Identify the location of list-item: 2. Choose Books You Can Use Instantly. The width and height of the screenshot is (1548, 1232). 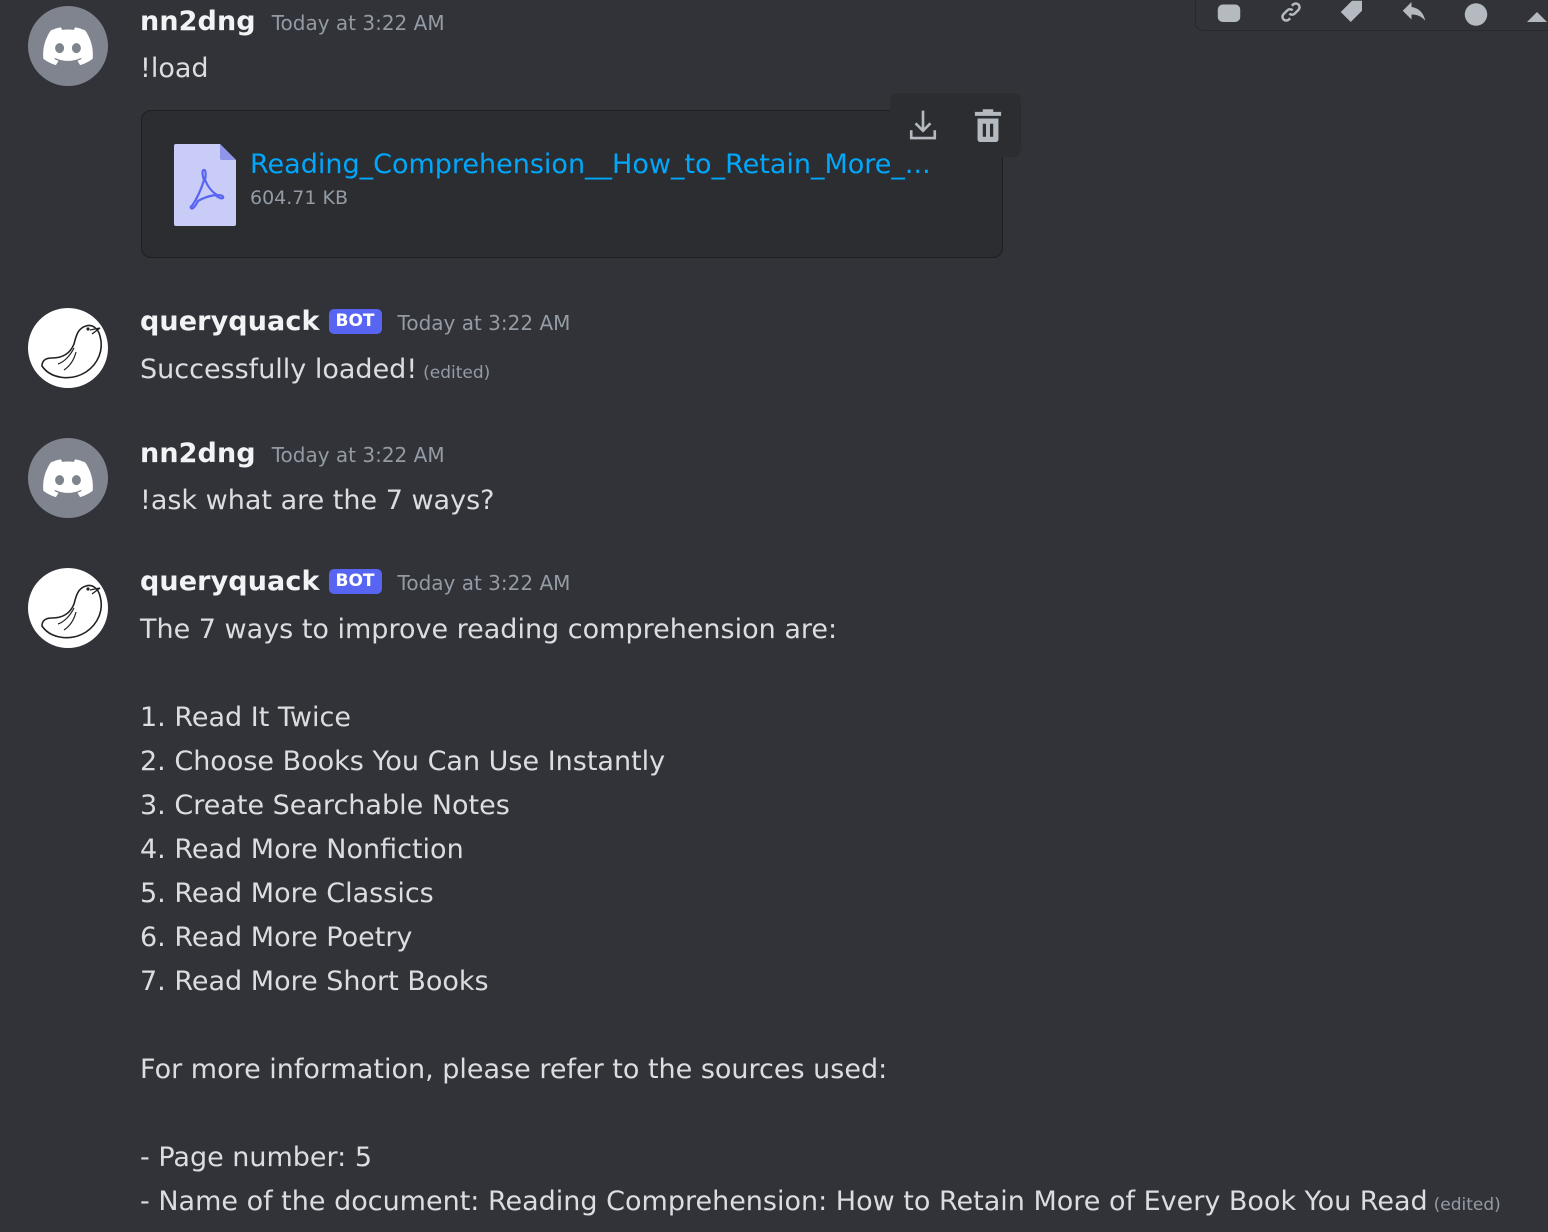
(403, 761).